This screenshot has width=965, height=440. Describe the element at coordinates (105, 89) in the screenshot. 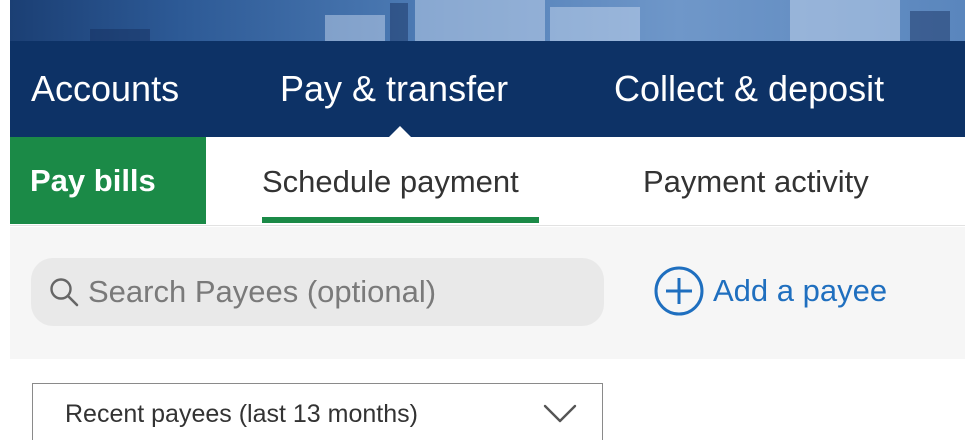

I see `nav-accounts: Accounts` at that location.